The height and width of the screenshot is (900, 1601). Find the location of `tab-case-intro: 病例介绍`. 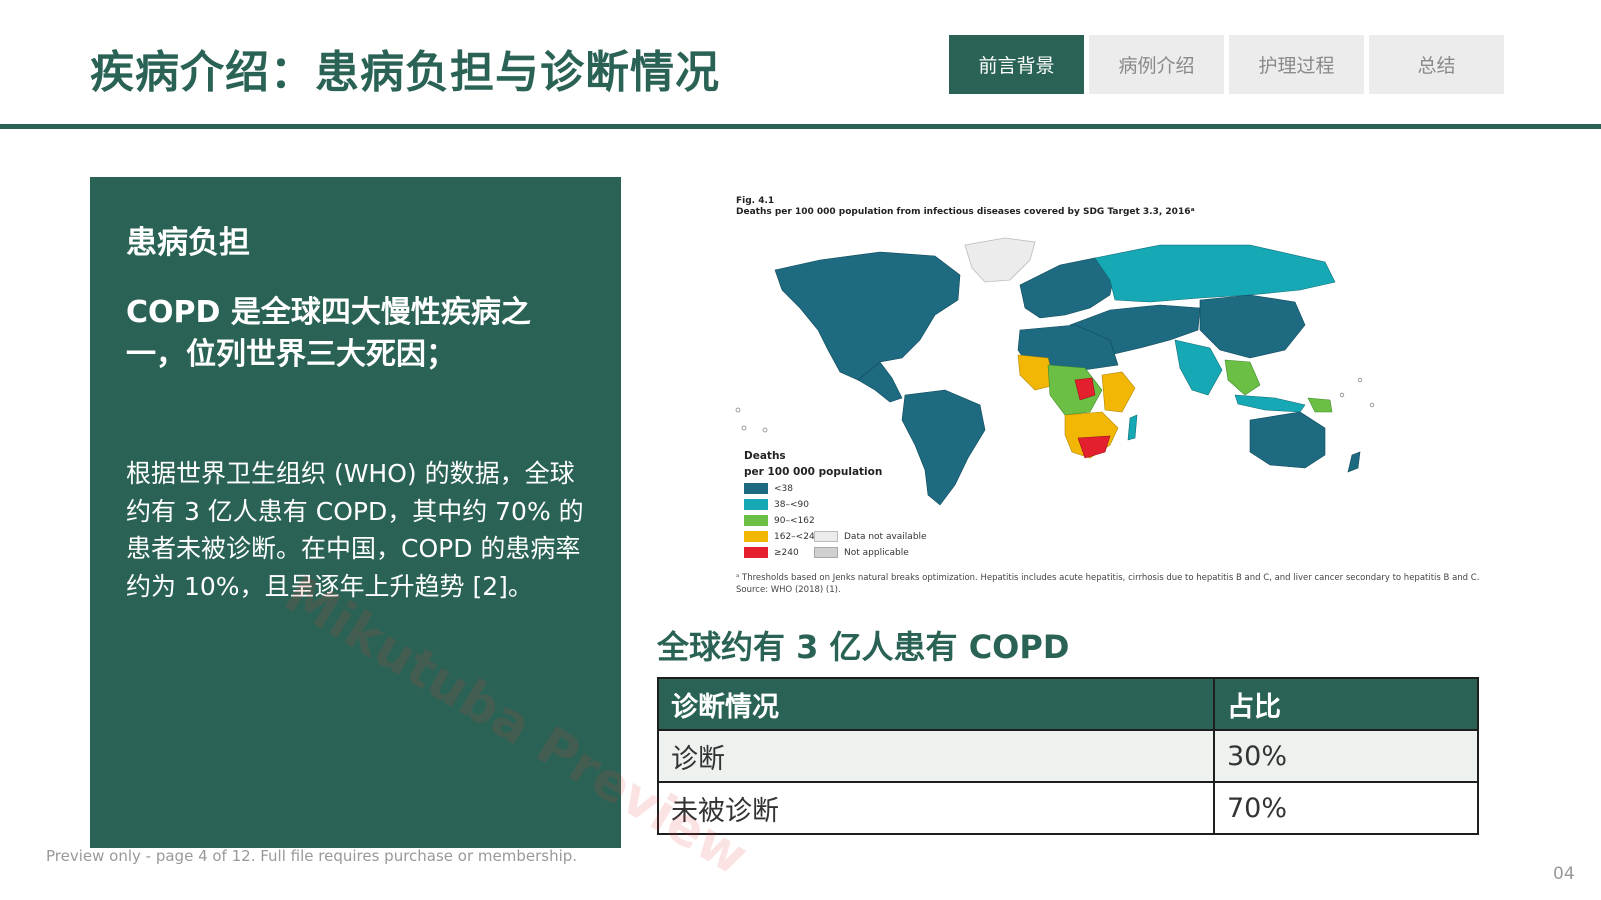

tab-case-intro: 病例介绍 is located at coordinates (1156, 64).